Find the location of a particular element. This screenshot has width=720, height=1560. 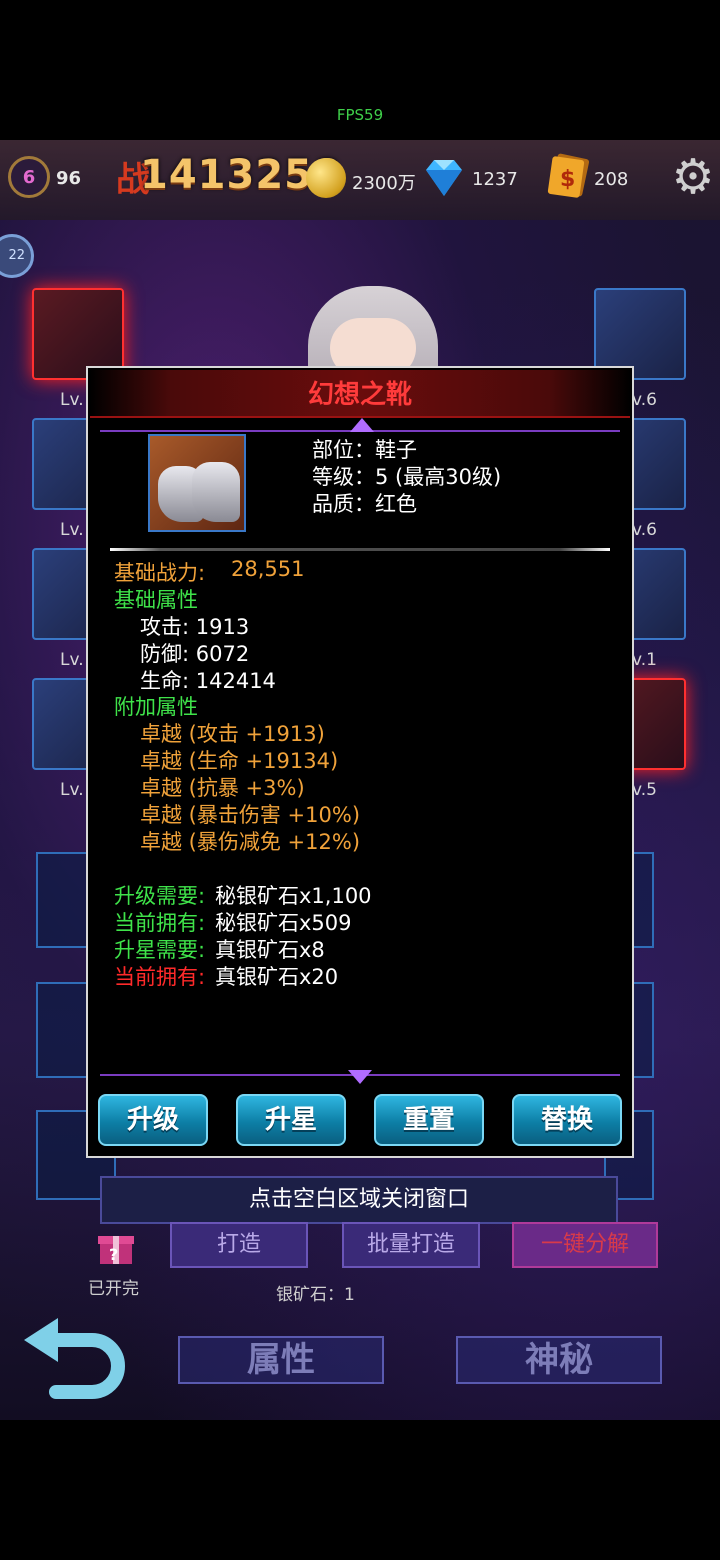

level-sub-value: 96 is located at coordinates (69, 178).